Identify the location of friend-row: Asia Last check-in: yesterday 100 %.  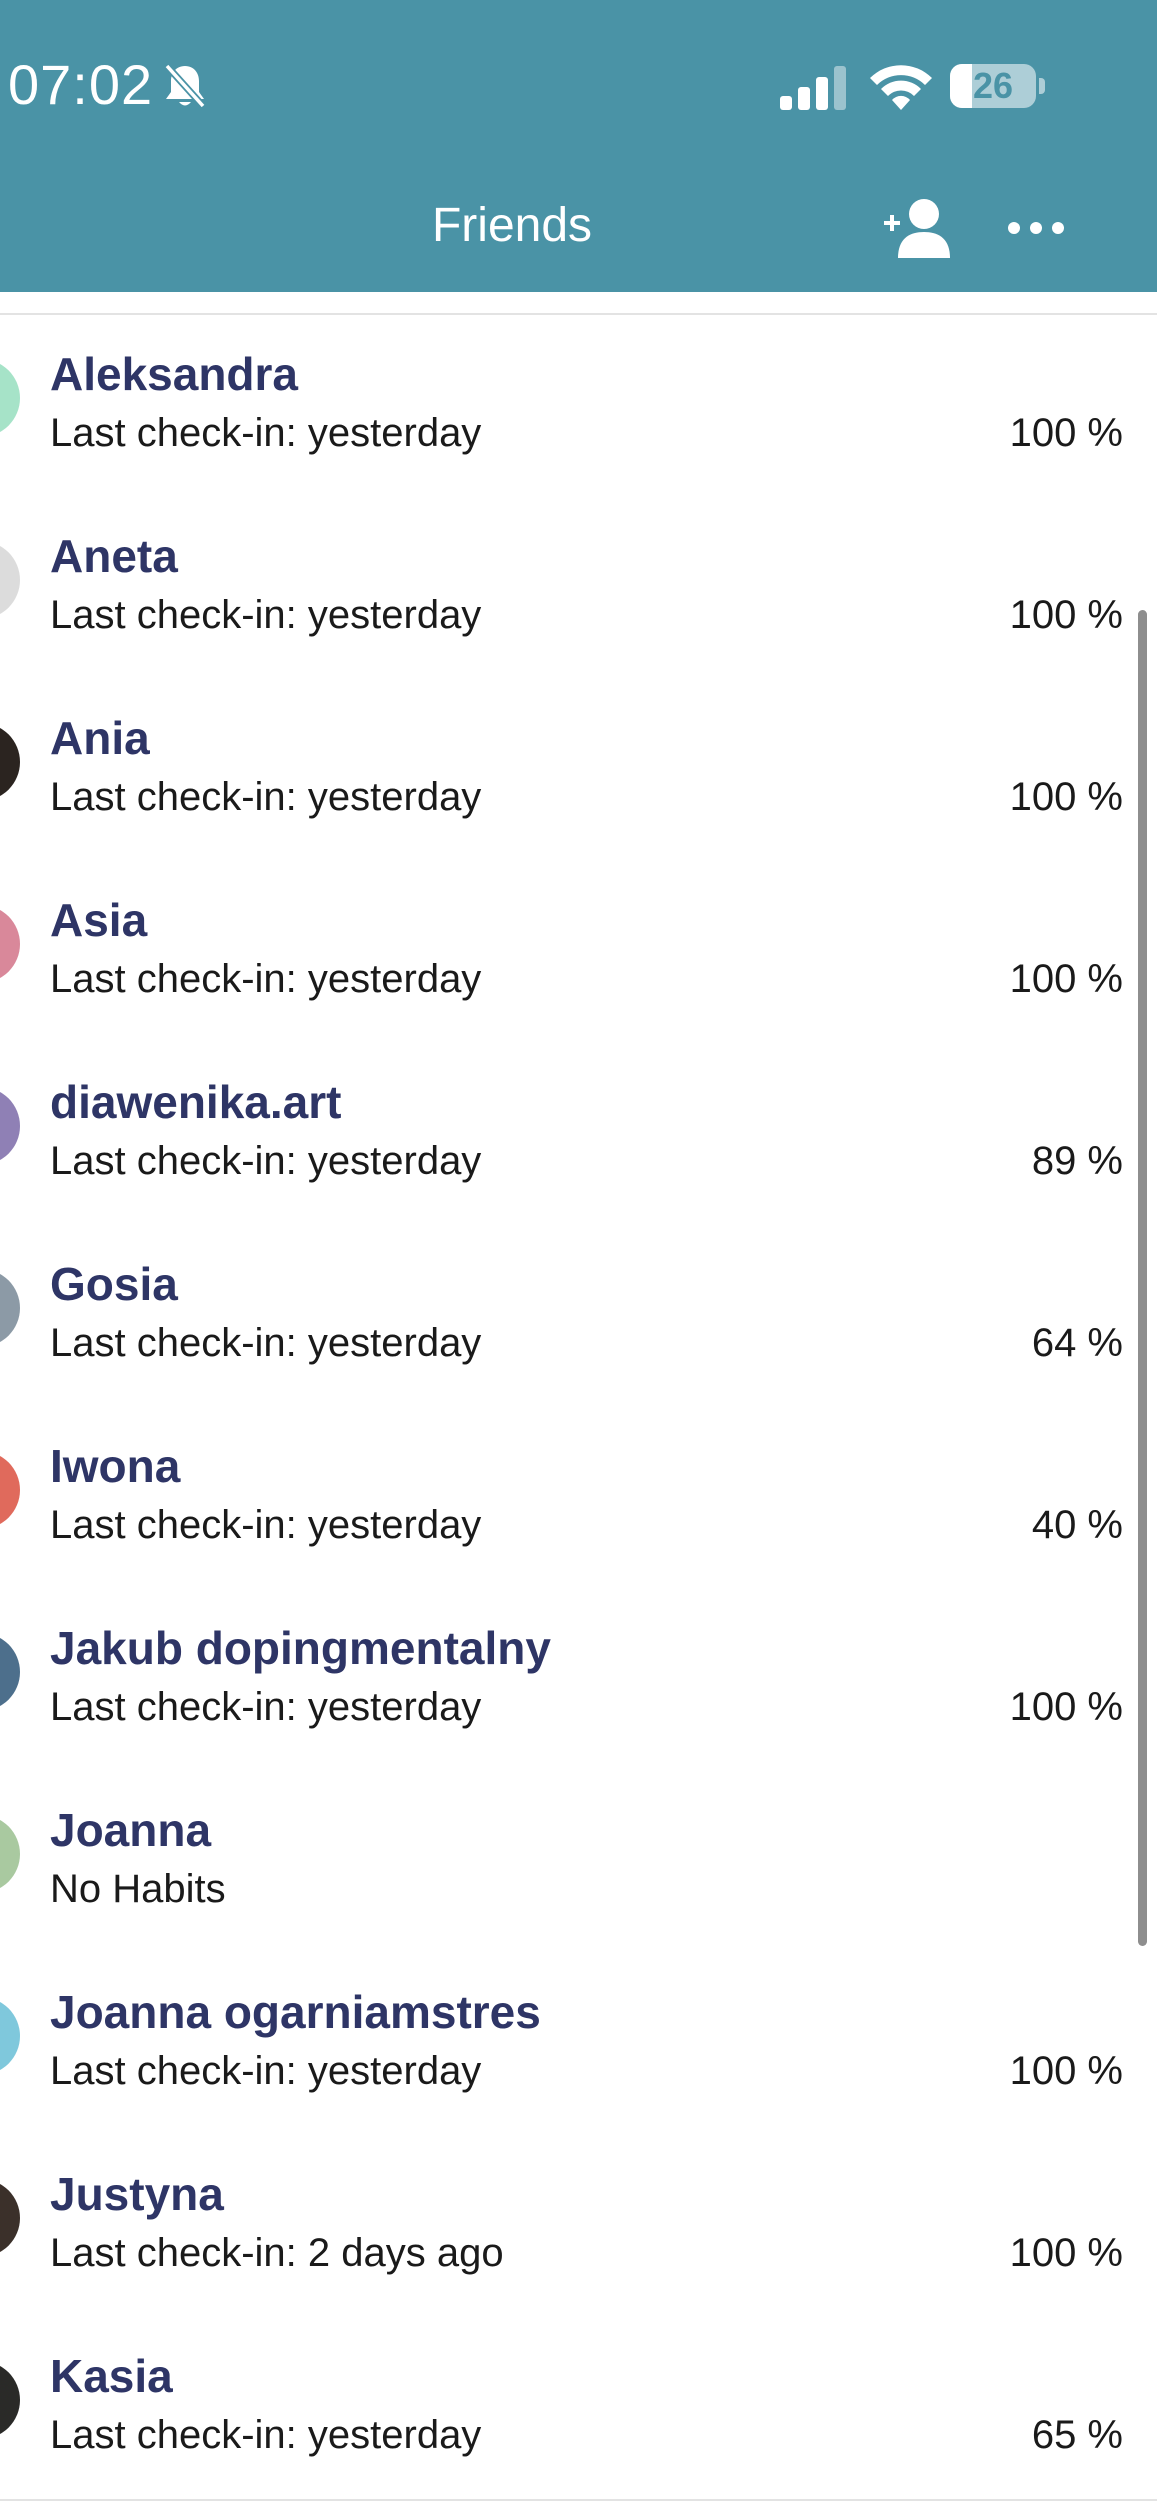
(578, 953).